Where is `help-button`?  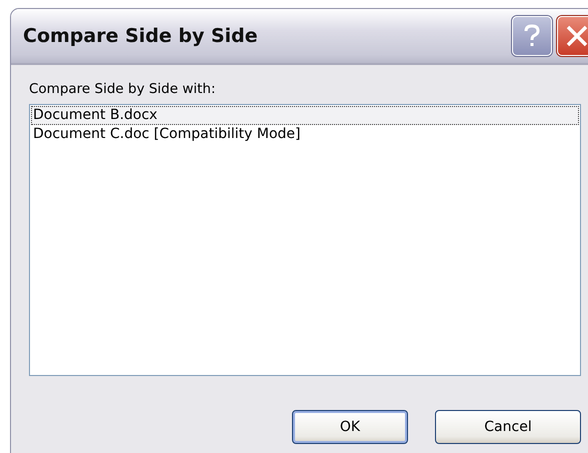 help-button is located at coordinates (532, 36).